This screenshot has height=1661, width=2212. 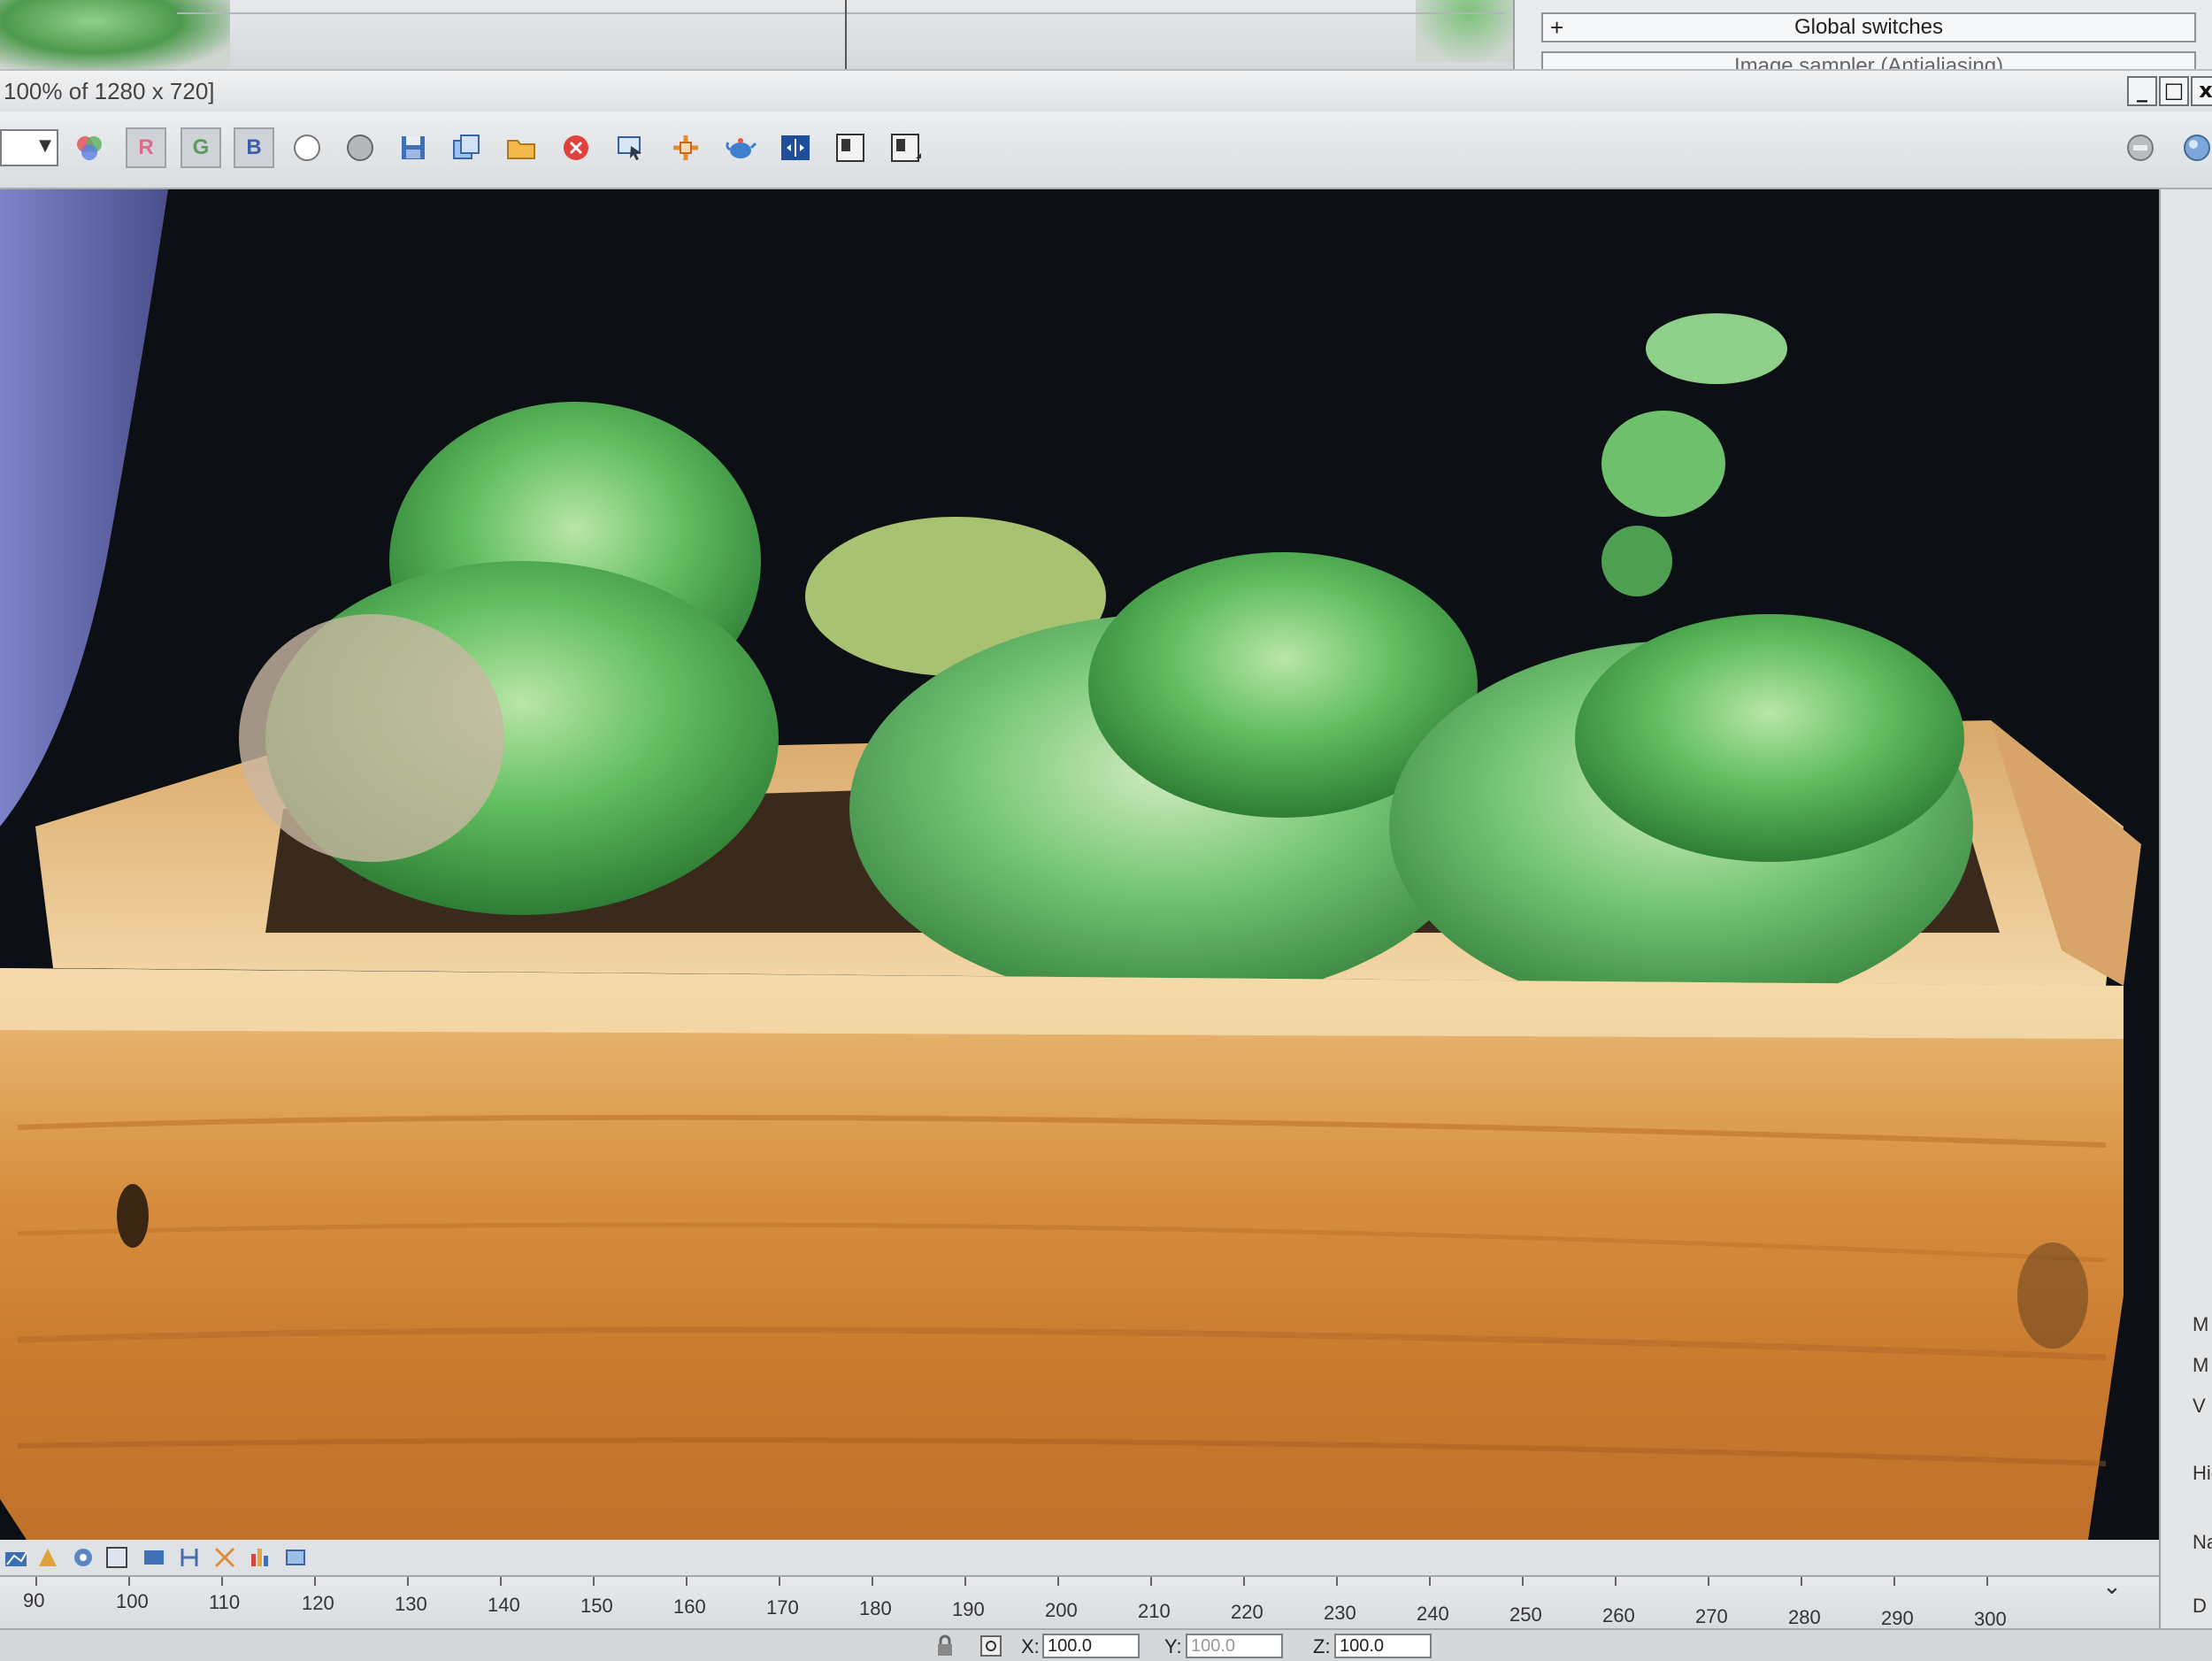 I want to click on timeline-tick-label: 270, so click(x=1712, y=1616).